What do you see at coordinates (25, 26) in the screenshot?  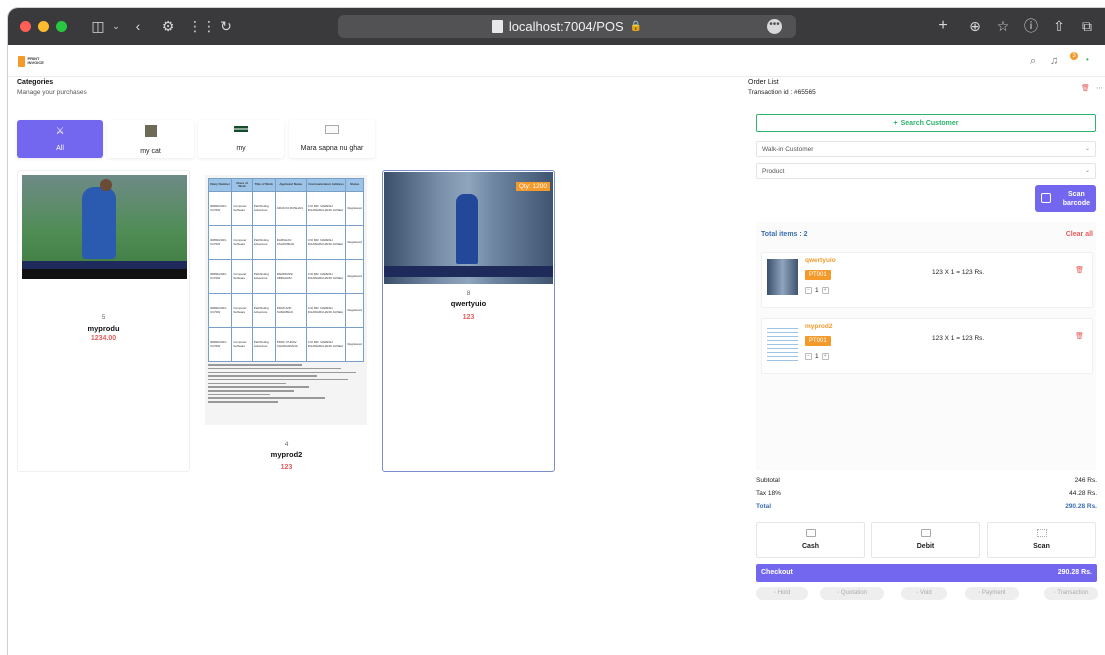 I see `close-window-button` at bounding box center [25, 26].